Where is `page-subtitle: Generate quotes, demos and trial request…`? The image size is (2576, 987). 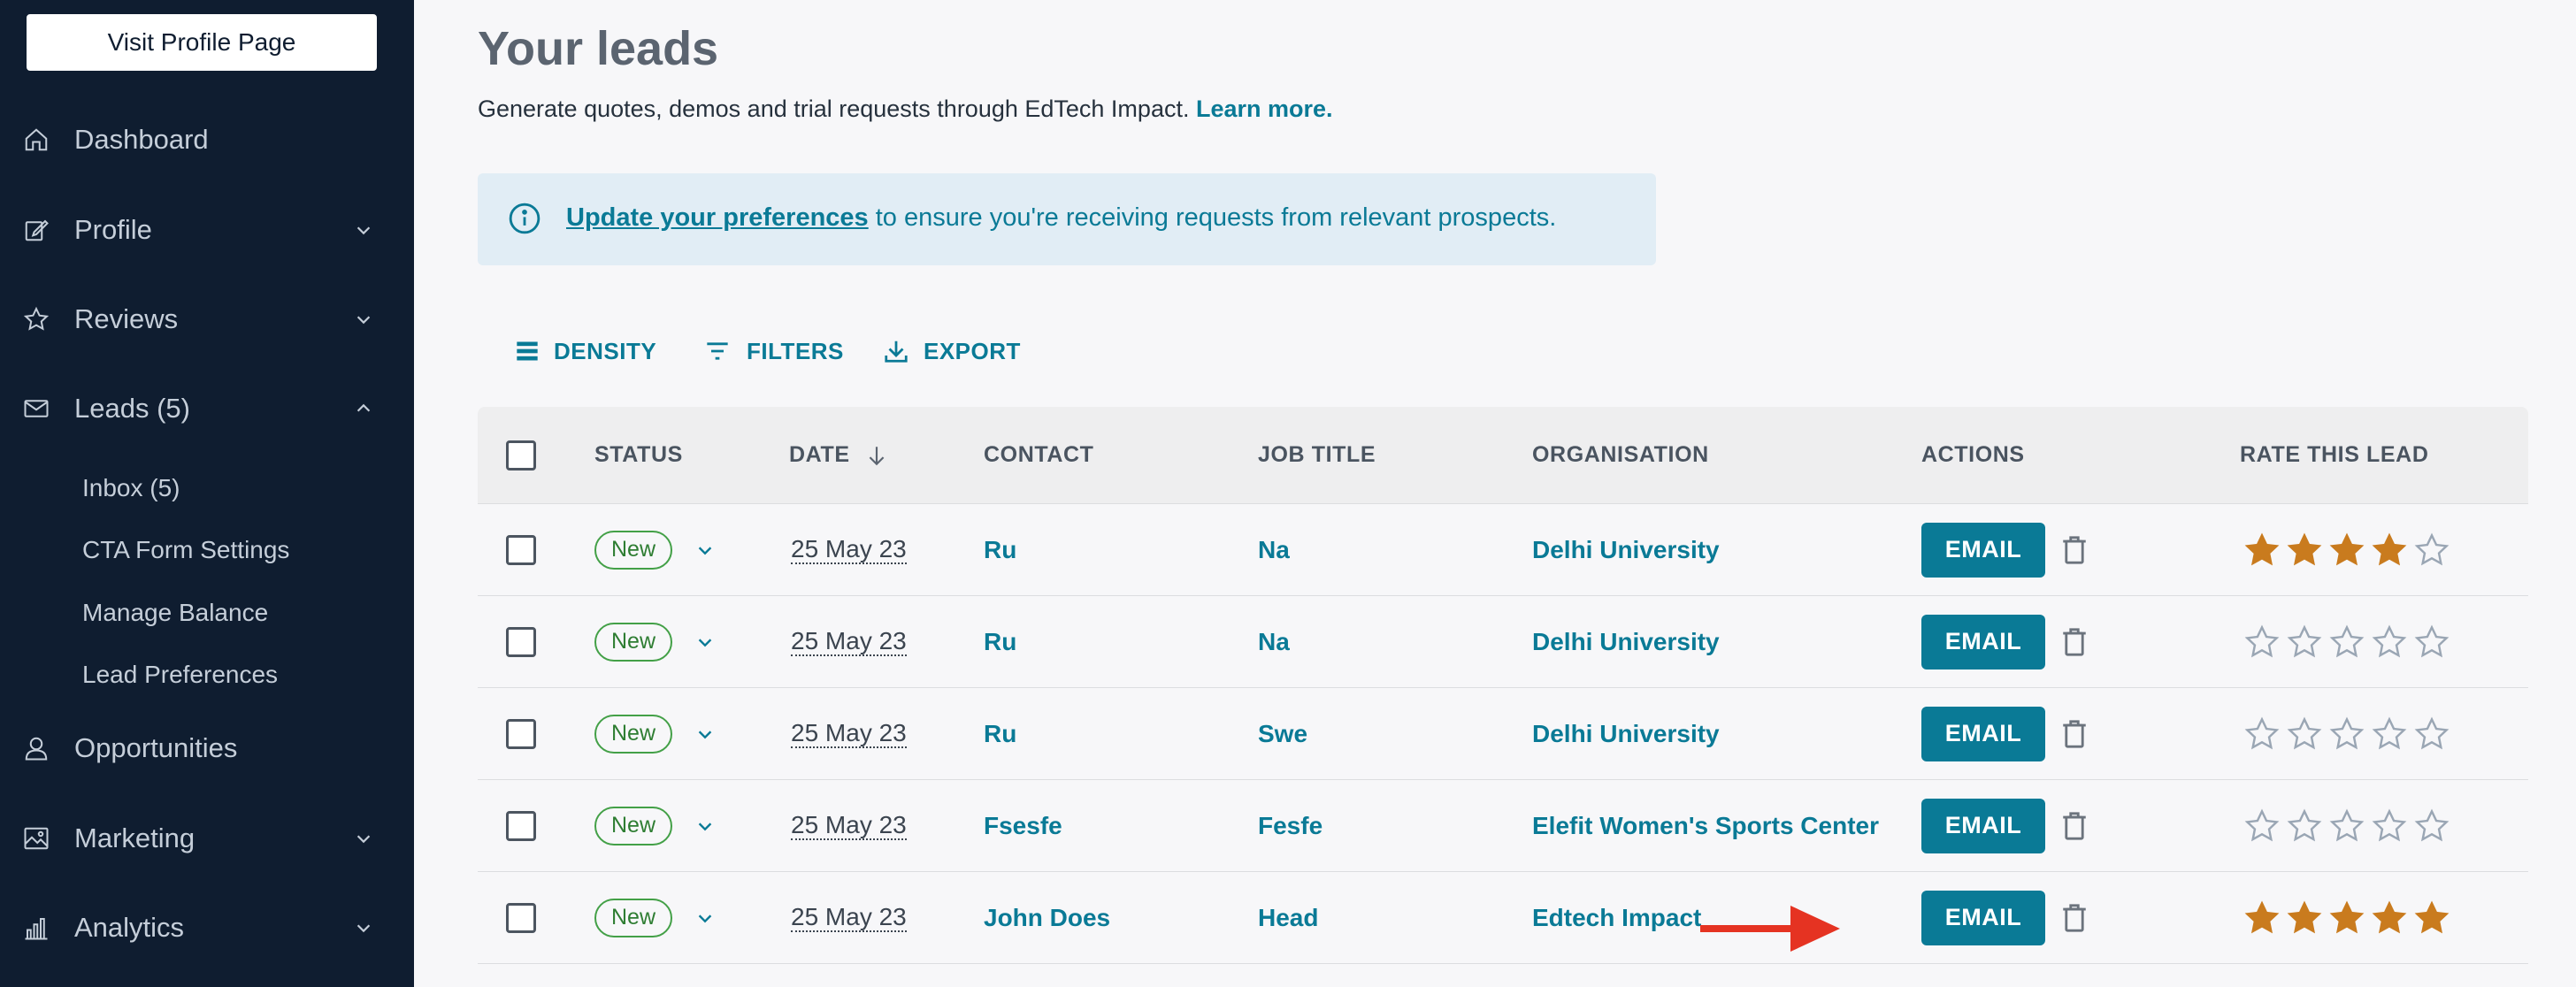
page-subtitle: Generate quotes, demos and trial request… is located at coordinates (905, 110).